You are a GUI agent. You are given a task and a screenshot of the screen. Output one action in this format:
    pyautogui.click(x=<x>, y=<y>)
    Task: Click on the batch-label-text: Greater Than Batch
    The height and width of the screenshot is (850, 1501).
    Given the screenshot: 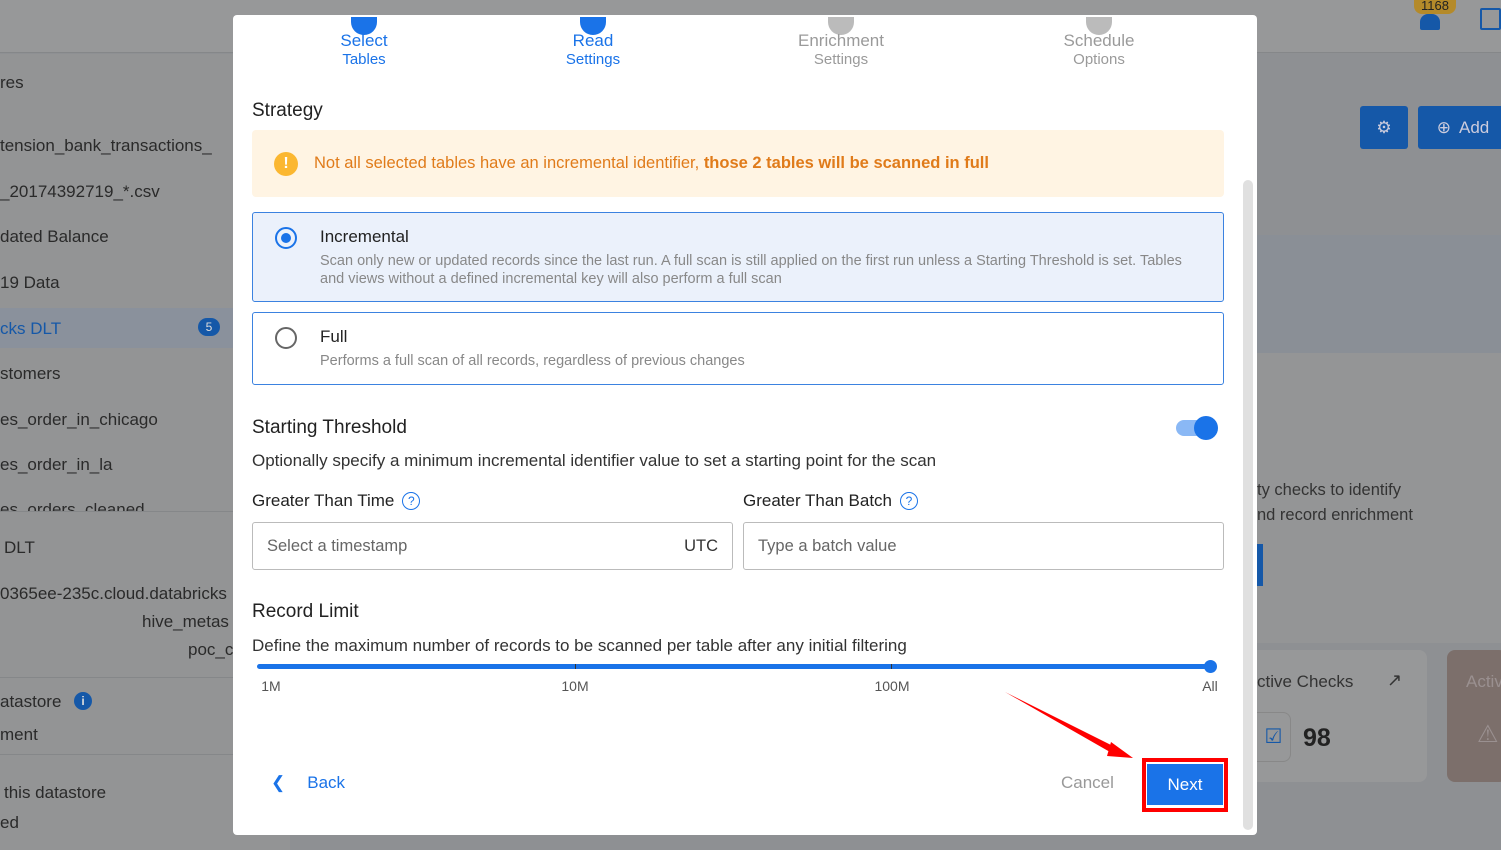 What is the action you would take?
    pyautogui.click(x=817, y=500)
    